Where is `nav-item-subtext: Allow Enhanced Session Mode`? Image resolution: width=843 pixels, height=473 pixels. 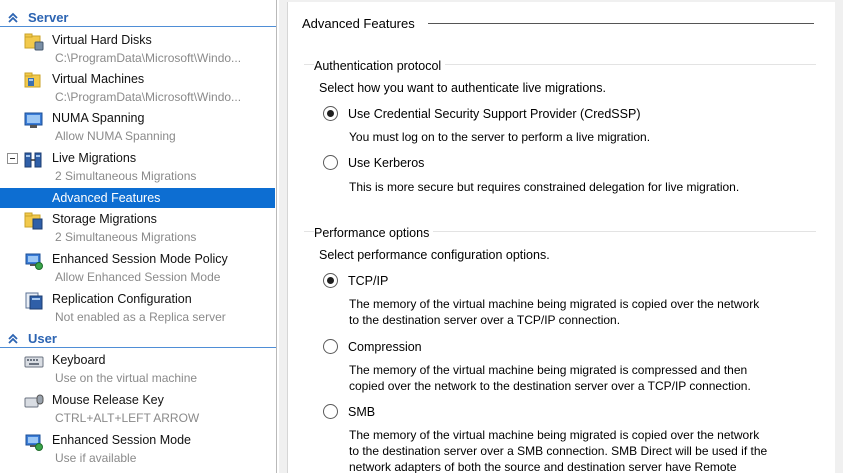
nav-item-subtext: Allow Enhanced Session Mode is located at coordinates (138, 277).